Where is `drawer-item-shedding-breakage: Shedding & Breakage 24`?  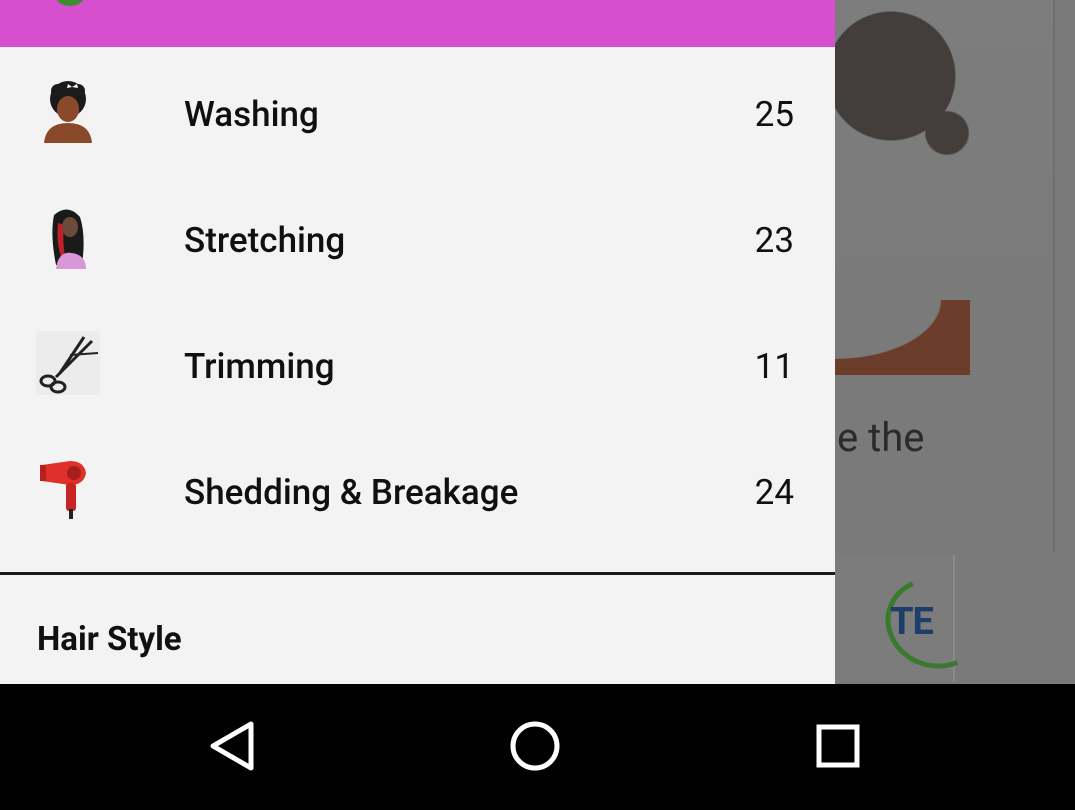 drawer-item-shedding-breakage: Shedding & Breakage 24 is located at coordinates (417, 490).